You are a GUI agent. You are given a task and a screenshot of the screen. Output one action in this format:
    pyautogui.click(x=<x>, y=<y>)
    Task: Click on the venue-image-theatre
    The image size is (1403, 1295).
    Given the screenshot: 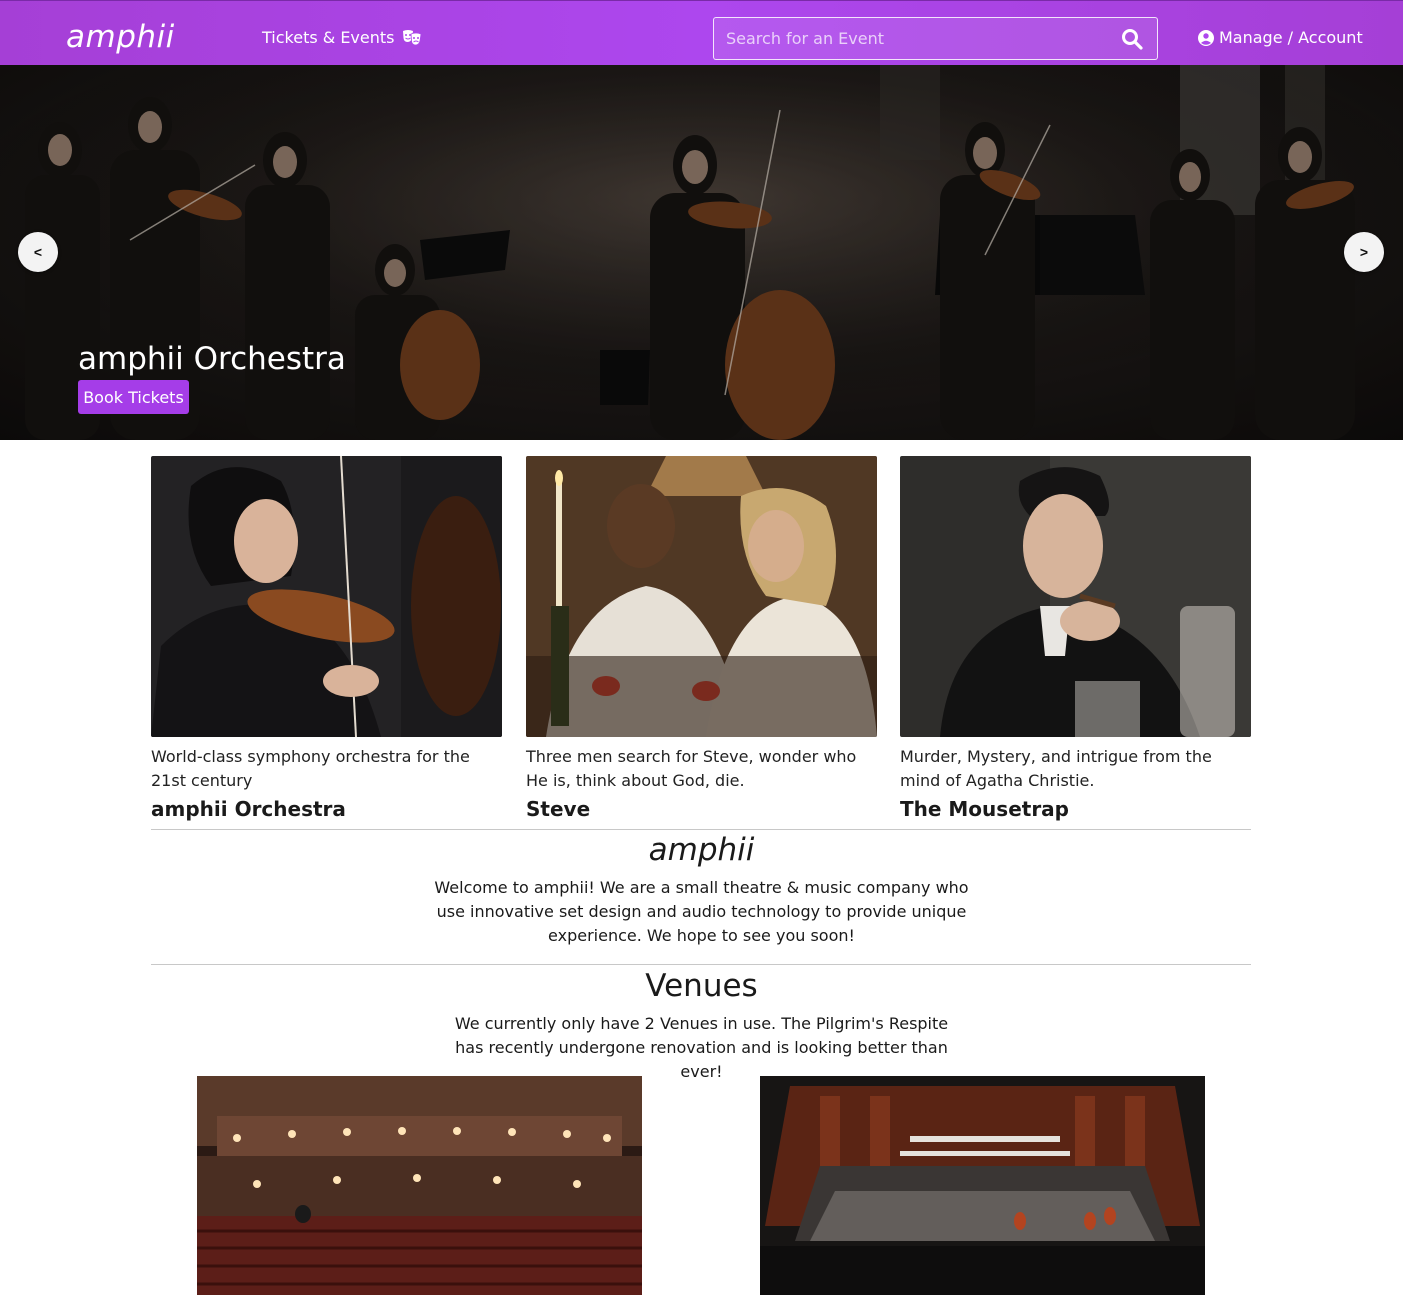 What is the action you would take?
    pyautogui.click(x=419, y=1185)
    